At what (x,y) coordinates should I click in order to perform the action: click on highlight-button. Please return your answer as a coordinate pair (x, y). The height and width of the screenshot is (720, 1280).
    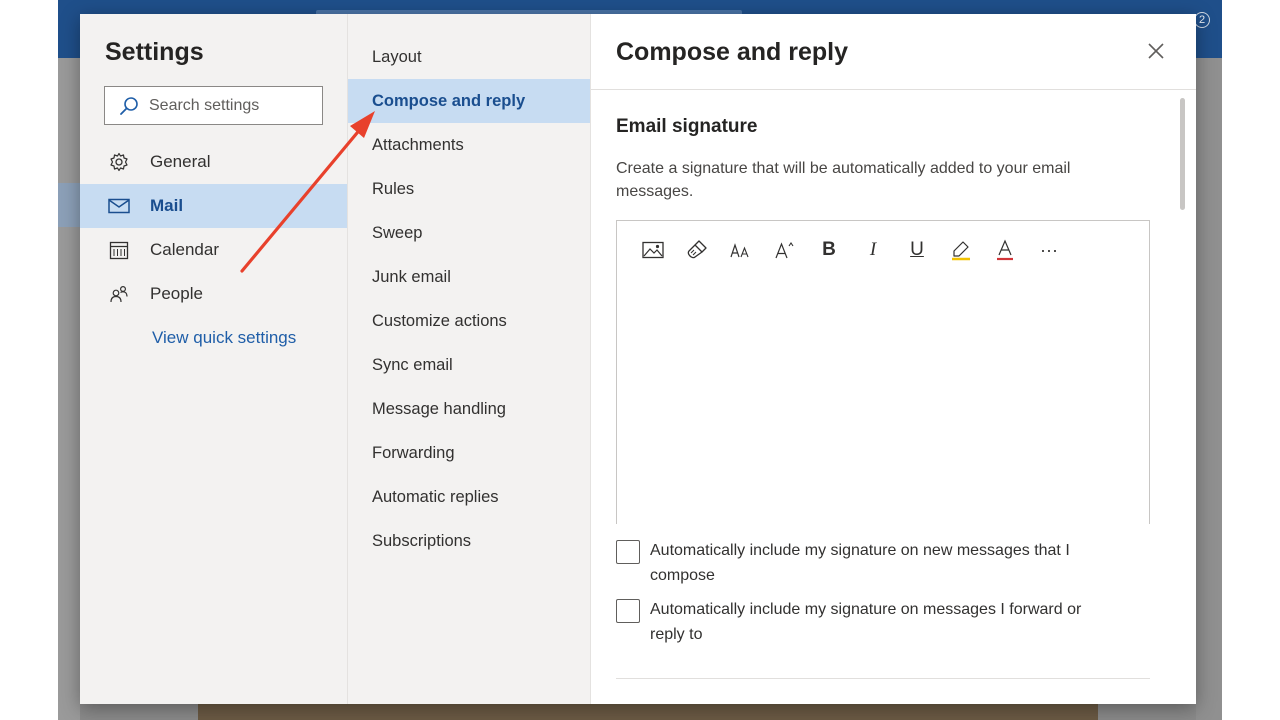
    Looking at the image, I should click on (961, 250).